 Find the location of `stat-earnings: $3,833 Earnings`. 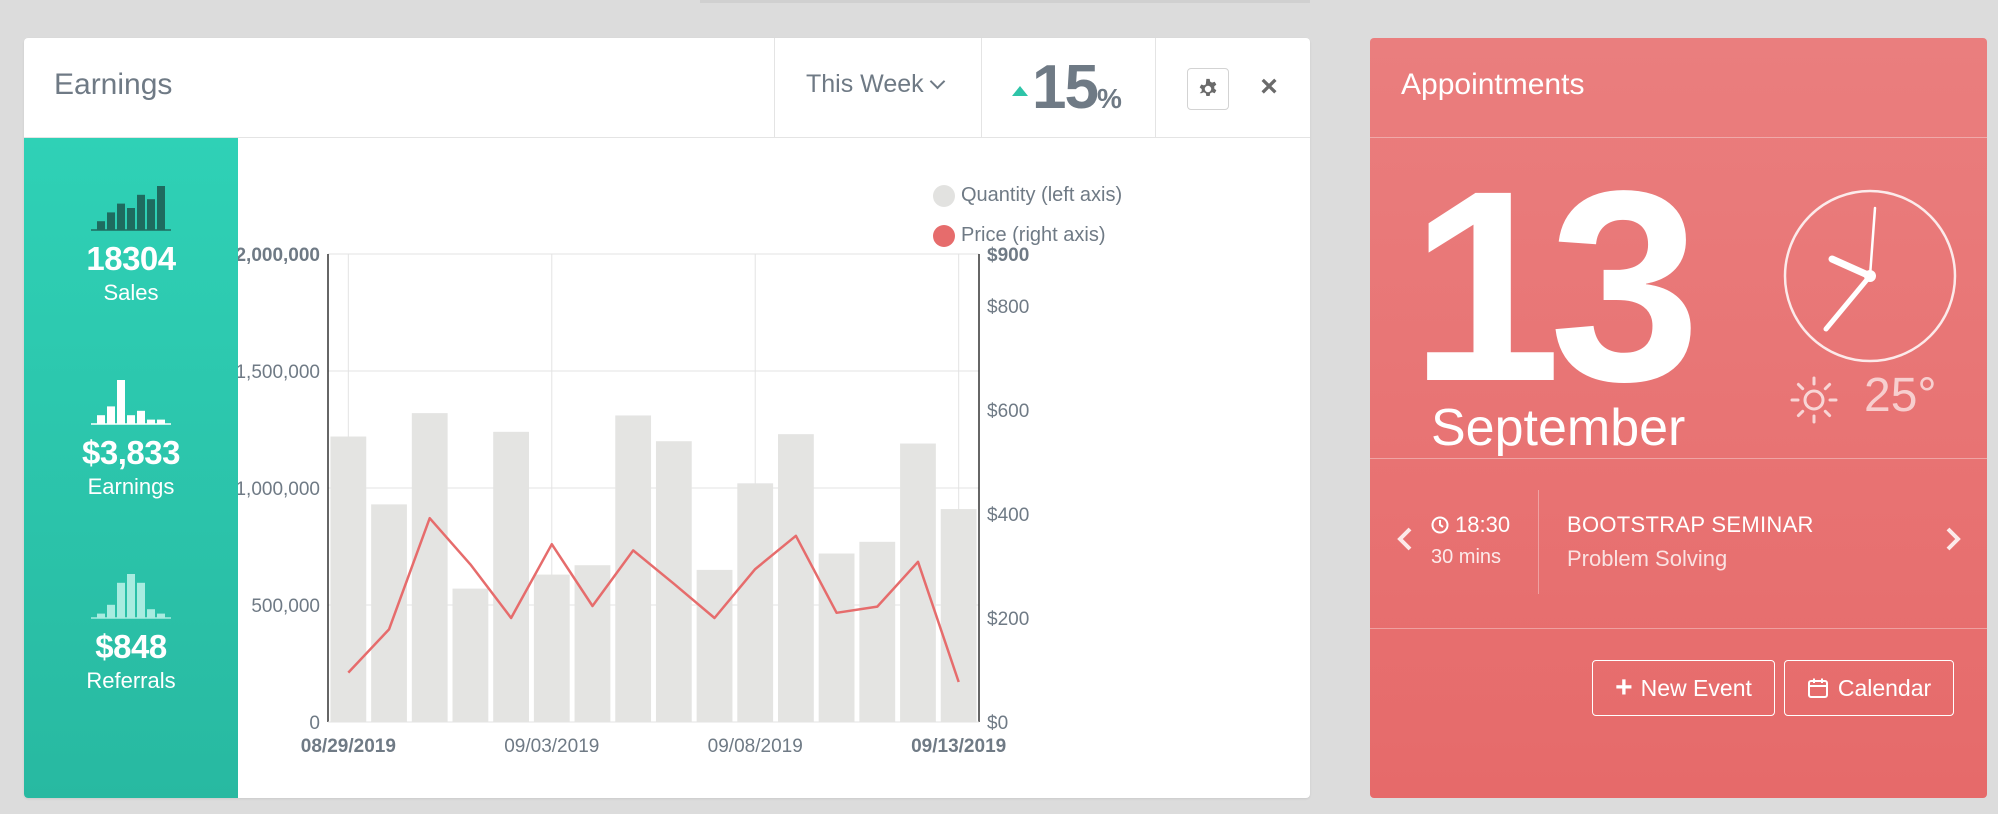

stat-earnings: $3,833 Earnings is located at coordinates (131, 438).